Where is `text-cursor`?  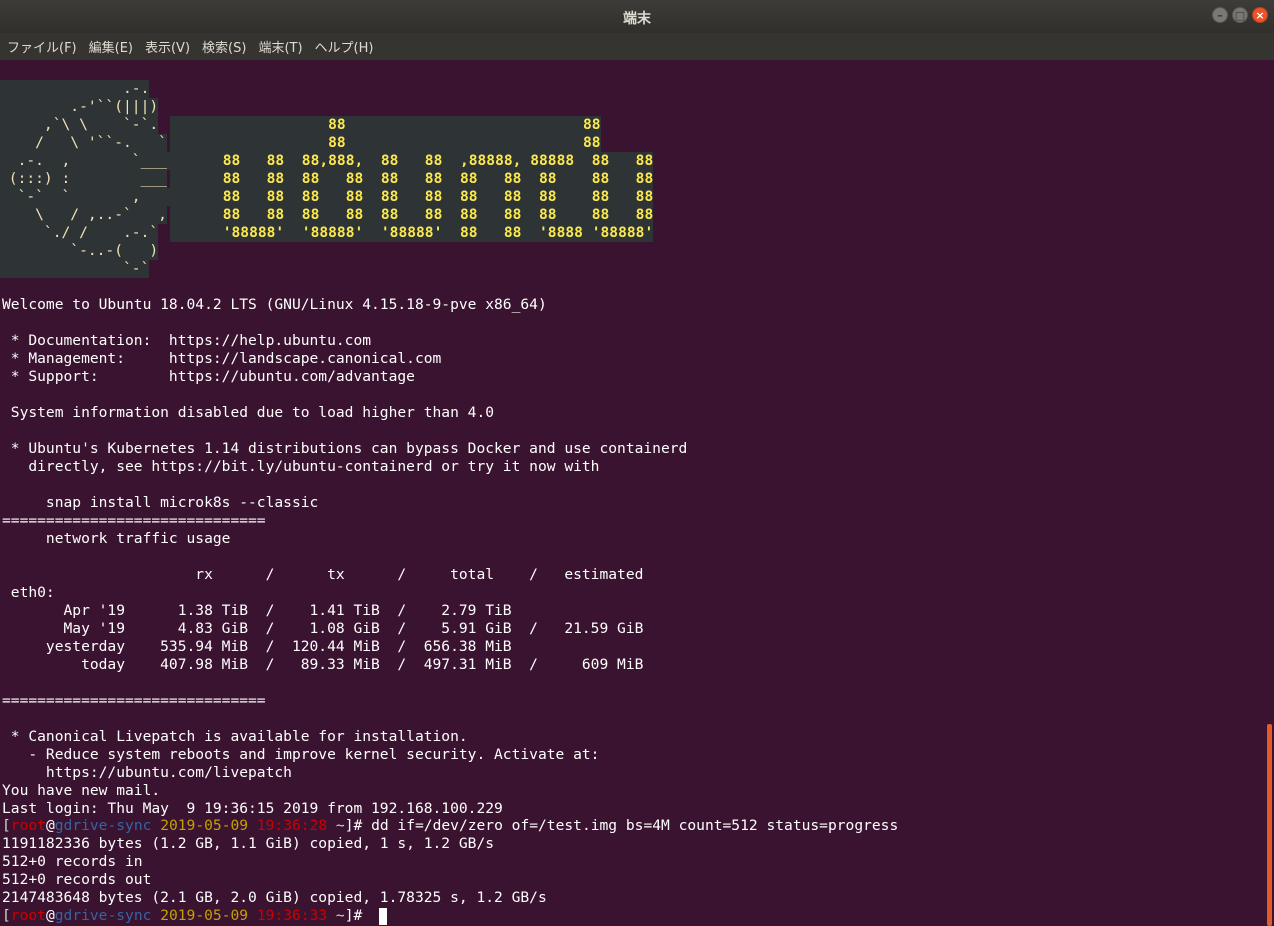
text-cursor is located at coordinates (383, 916).